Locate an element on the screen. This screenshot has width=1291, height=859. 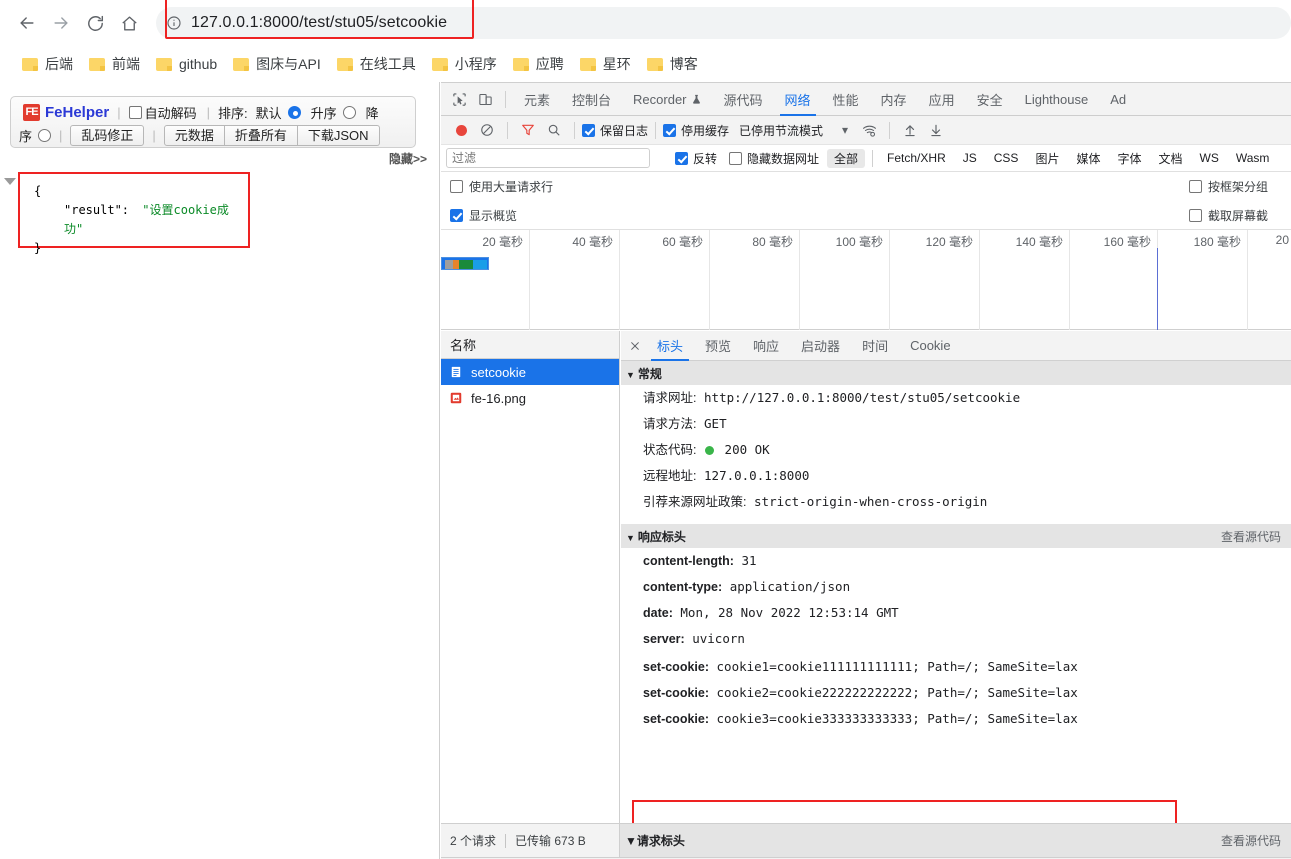
invert-option: 反转 is located at coordinates (696, 158).